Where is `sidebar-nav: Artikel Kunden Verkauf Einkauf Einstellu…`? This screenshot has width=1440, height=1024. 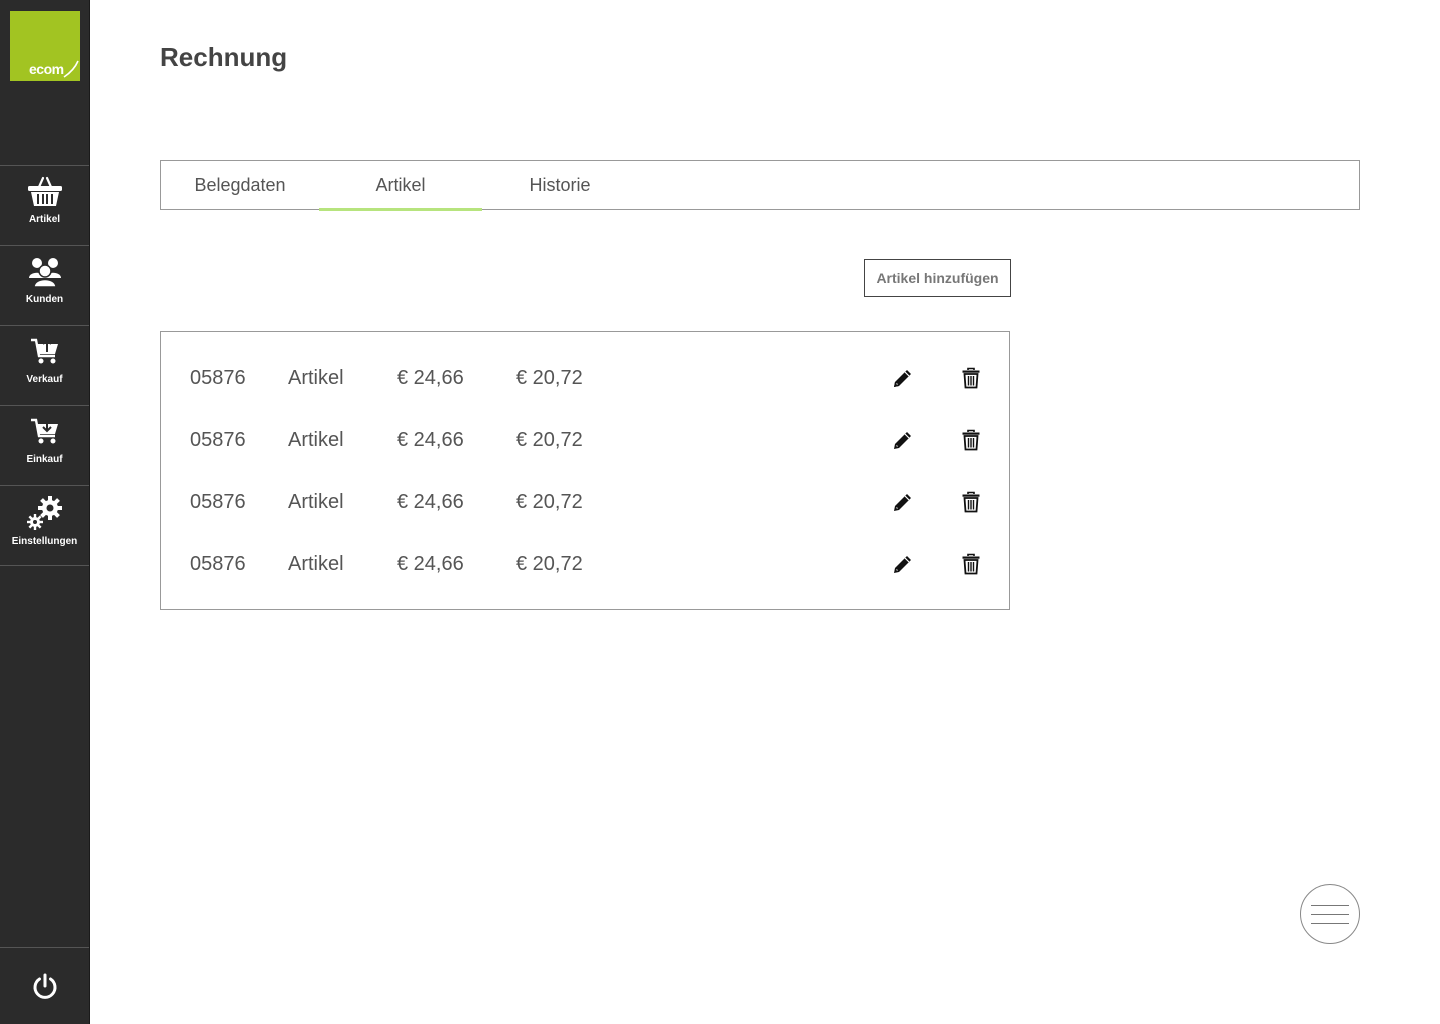
sidebar-nav: Artikel Kunden Verkauf Einkauf Einstellu… is located at coordinates (44, 365).